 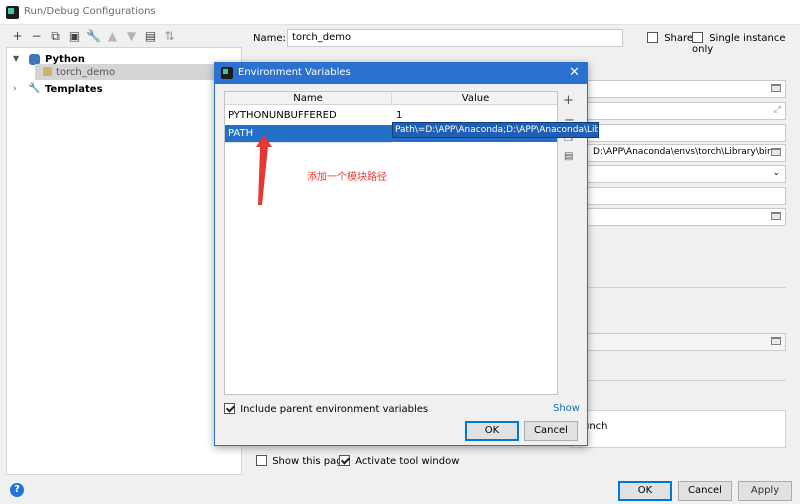 What do you see at coordinates (679, 38) in the screenshot?
I see `share-label: Share` at bounding box center [679, 38].